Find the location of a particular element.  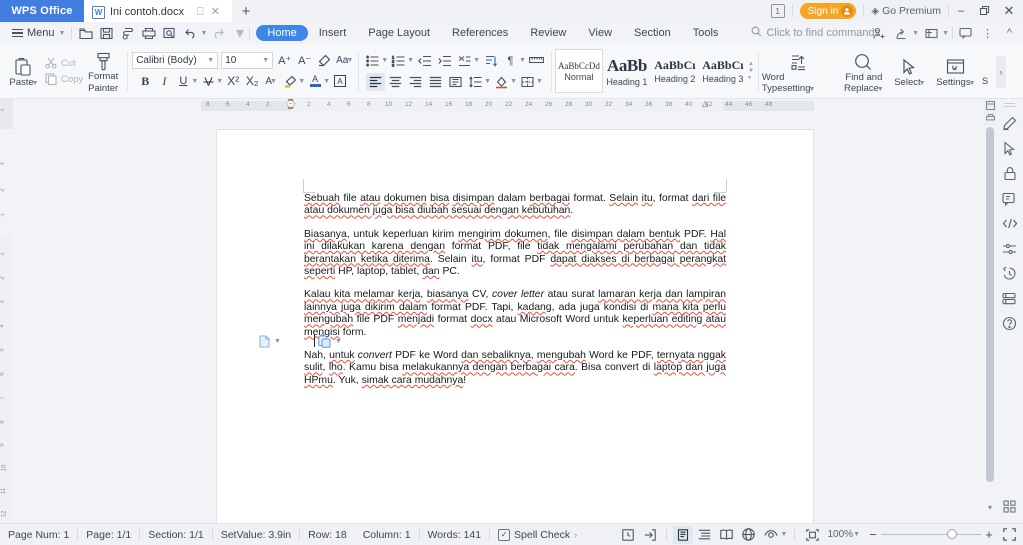

italic-button: I is located at coordinates (164, 81).